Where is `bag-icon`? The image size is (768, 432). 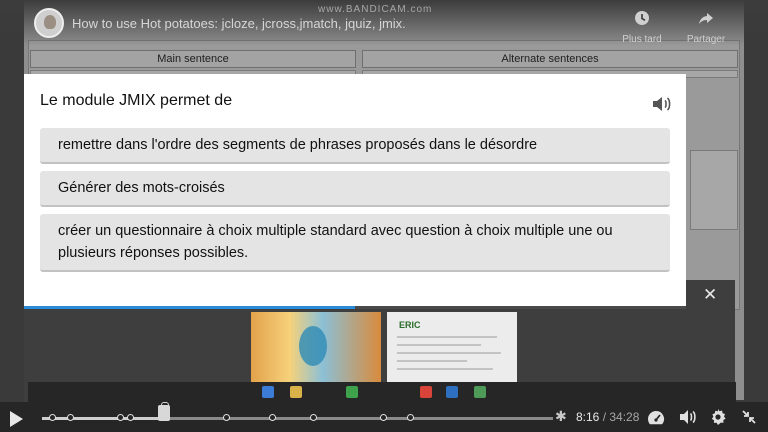 bag-icon is located at coordinates (164, 411).